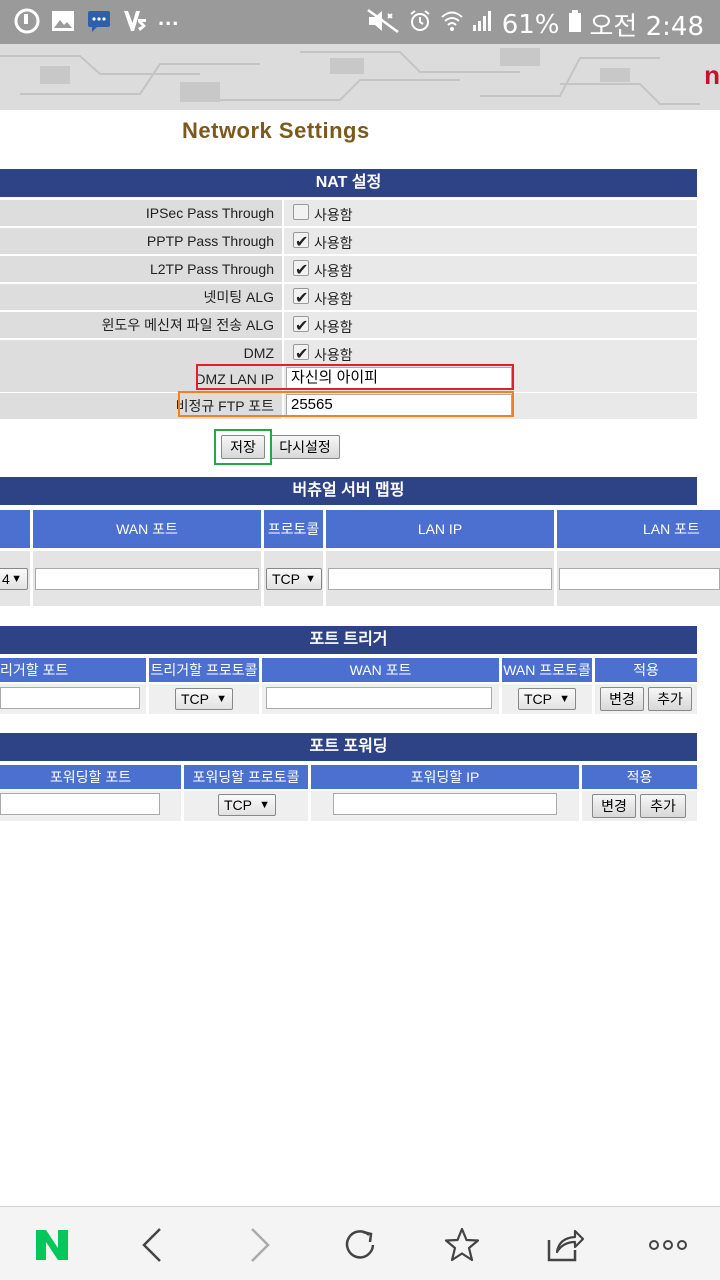  I want to click on circuit-pattern, so click(360, 77).